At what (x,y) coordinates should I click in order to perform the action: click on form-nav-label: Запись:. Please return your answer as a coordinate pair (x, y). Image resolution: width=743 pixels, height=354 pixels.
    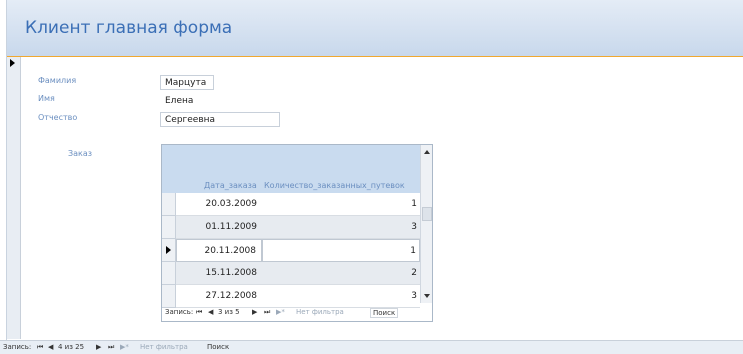
    Looking at the image, I should click on (17, 347).